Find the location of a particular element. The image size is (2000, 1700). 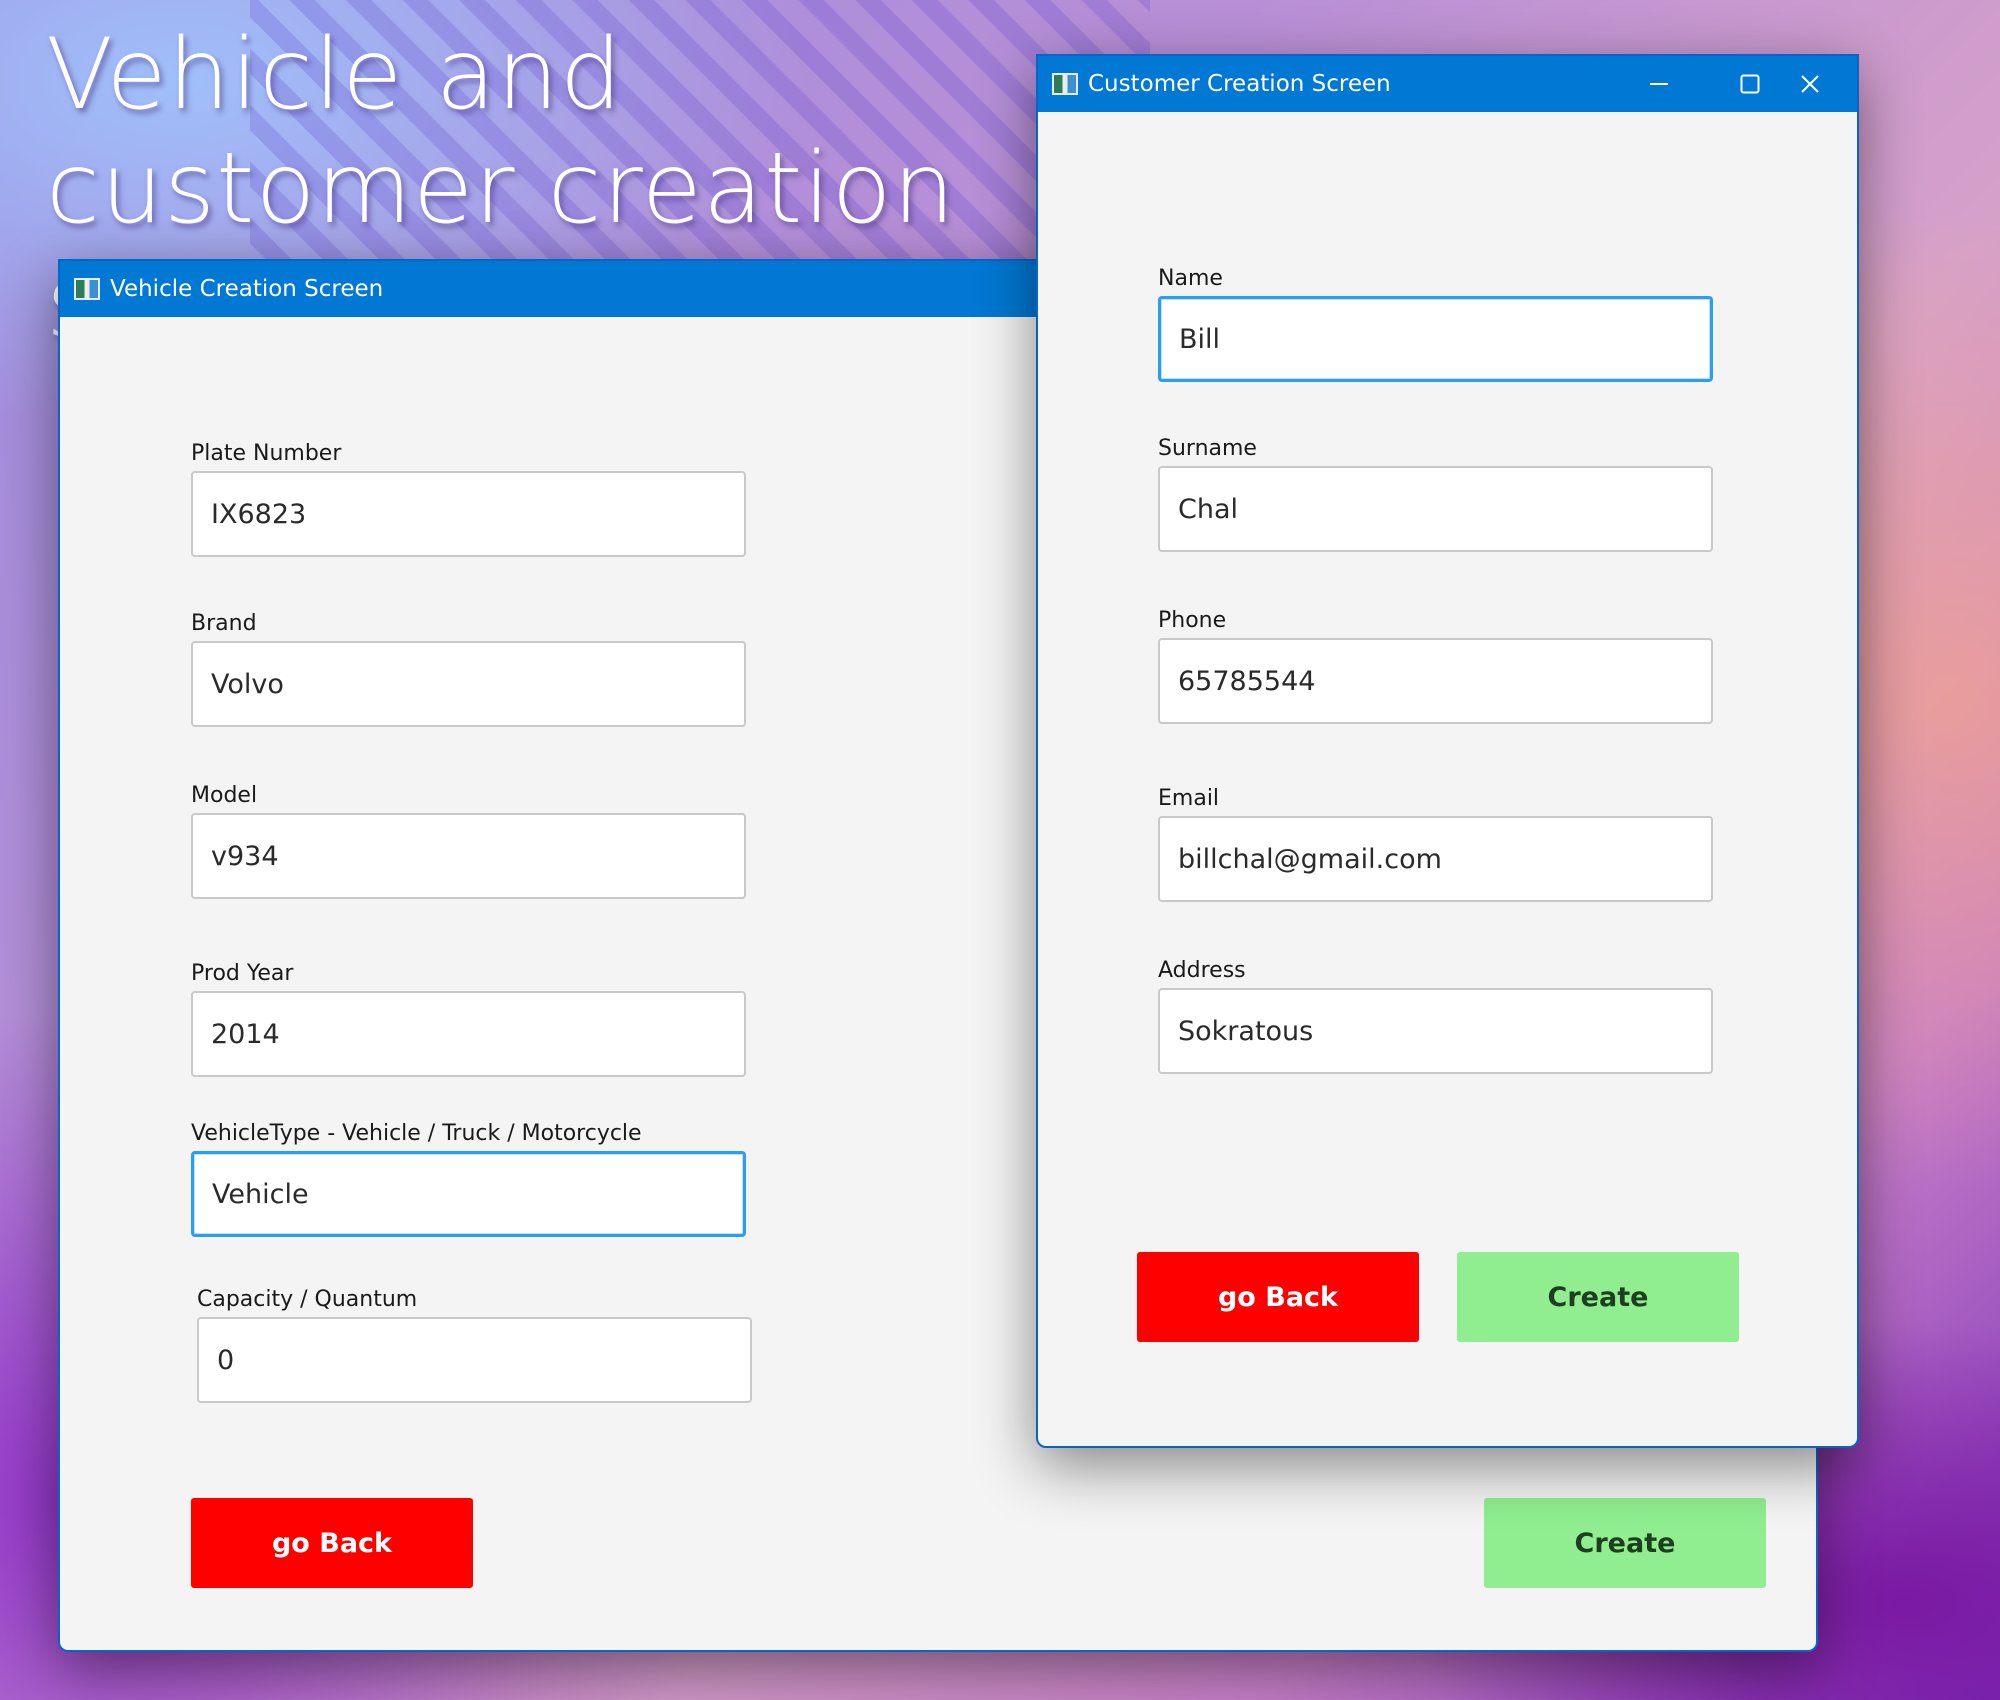

name-label: Name is located at coordinates (1190, 278).